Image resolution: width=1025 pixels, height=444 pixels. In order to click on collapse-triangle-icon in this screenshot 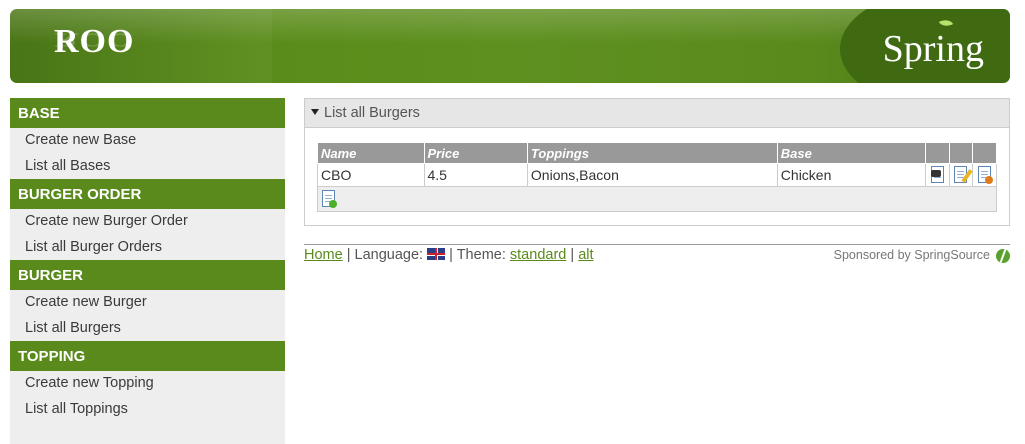, I will do `click(315, 112)`.